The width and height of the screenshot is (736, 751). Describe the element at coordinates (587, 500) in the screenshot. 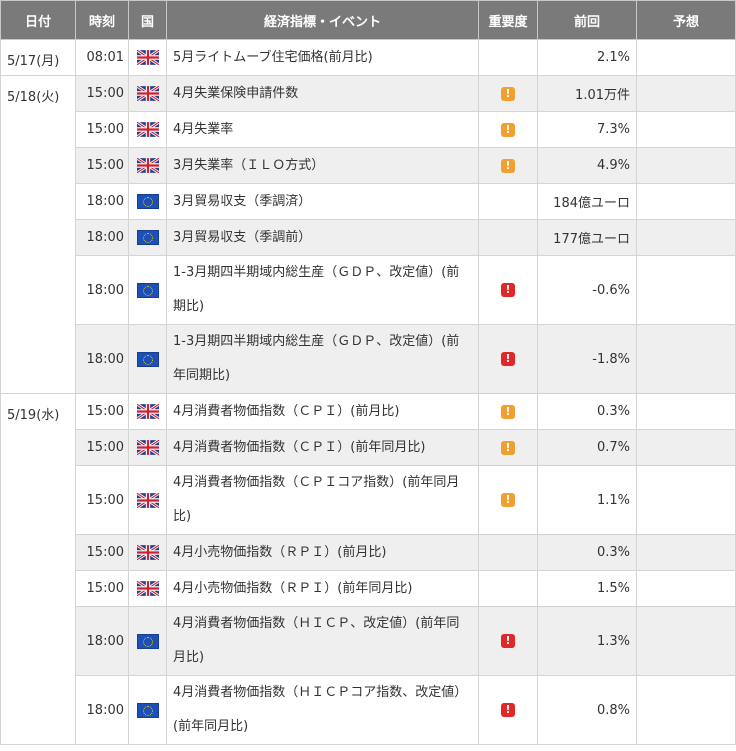

I see `previous-cell: 1.1%` at that location.